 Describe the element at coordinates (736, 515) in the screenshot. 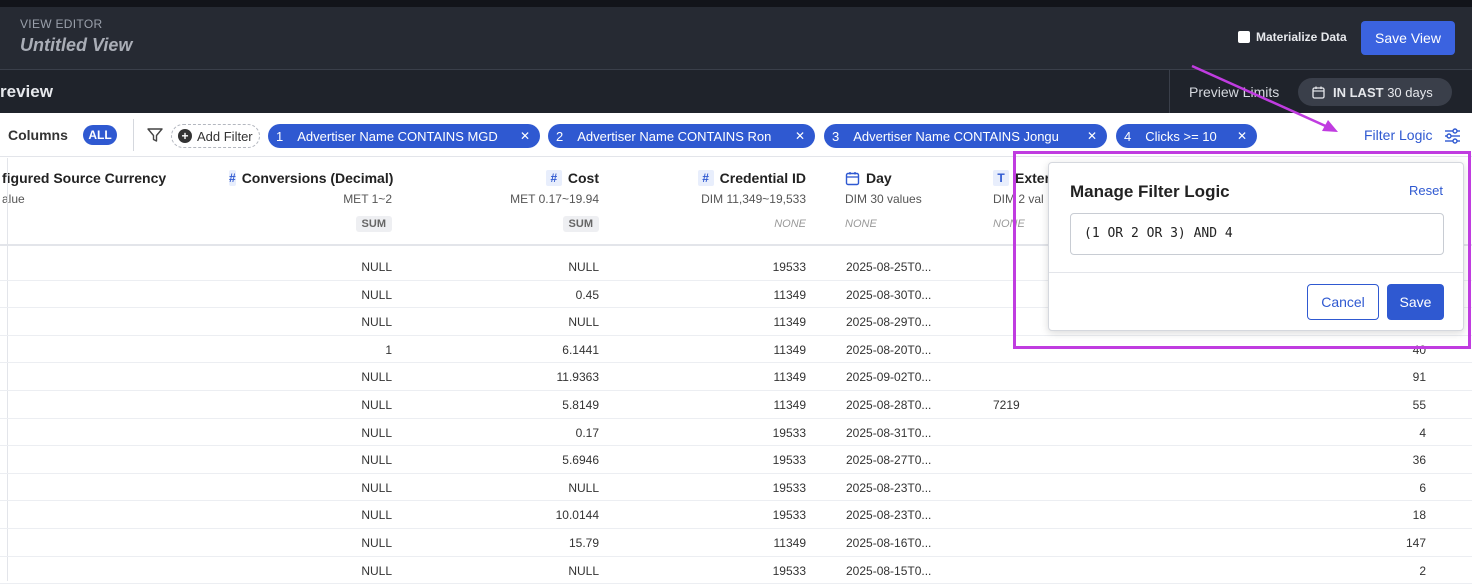

I see `table-row: NULL 10.0144 19533 2025-08-23T0... 18` at that location.